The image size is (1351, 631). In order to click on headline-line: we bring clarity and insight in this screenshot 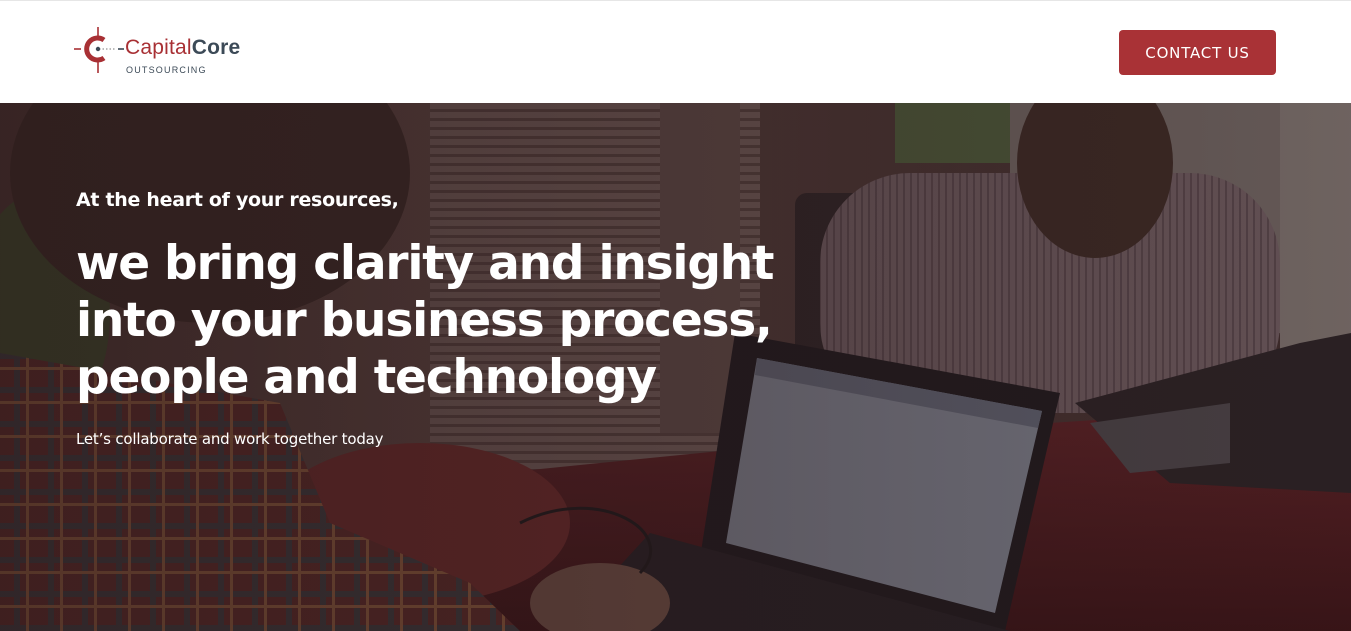, I will do `click(425, 263)`.